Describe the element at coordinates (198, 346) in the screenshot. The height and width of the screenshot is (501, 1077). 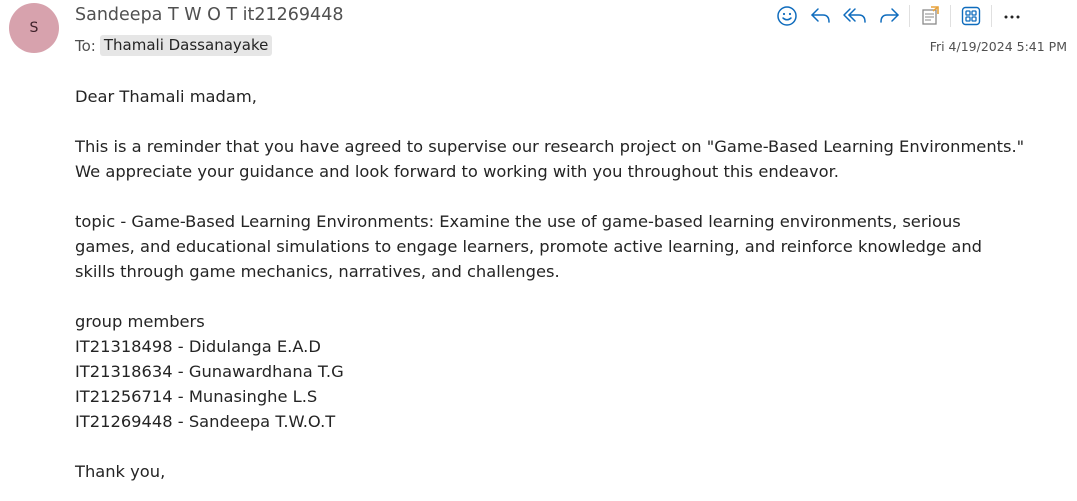
I see `member-item: IT21318498 - Didulanga E.A.D` at that location.